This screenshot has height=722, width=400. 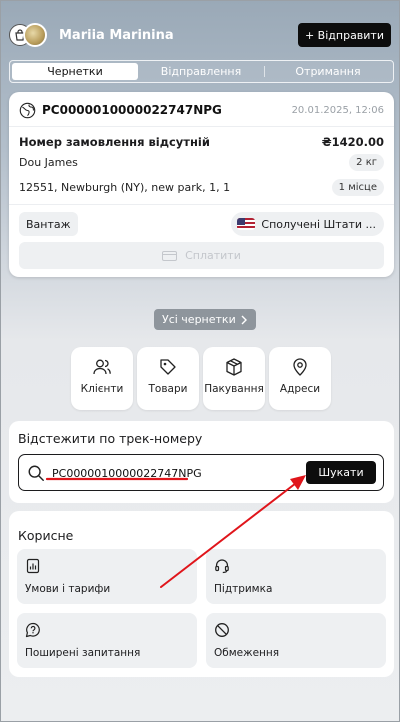 What do you see at coordinates (201, 162) in the screenshot?
I see `recipient-row: Dou James 2 кг` at bounding box center [201, 162].